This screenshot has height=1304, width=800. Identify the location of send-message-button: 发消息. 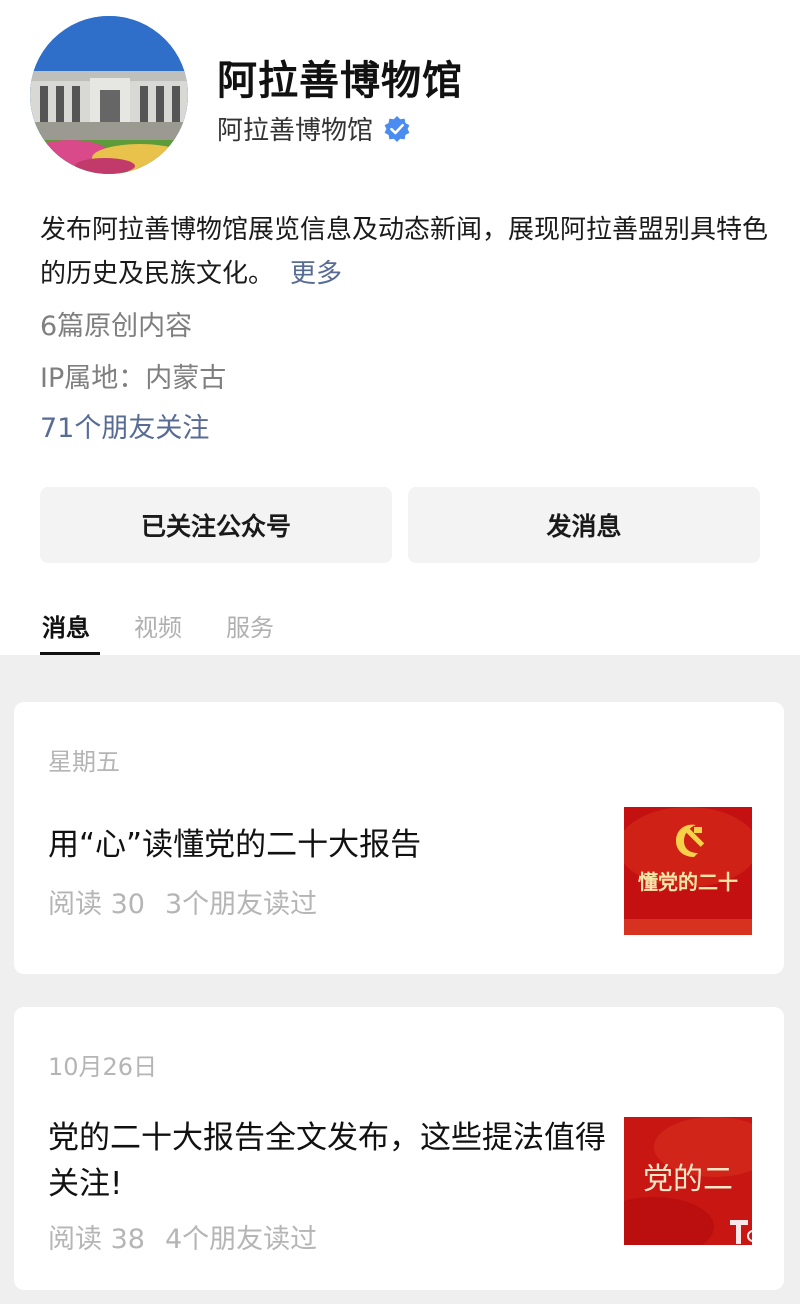
(584, 525).